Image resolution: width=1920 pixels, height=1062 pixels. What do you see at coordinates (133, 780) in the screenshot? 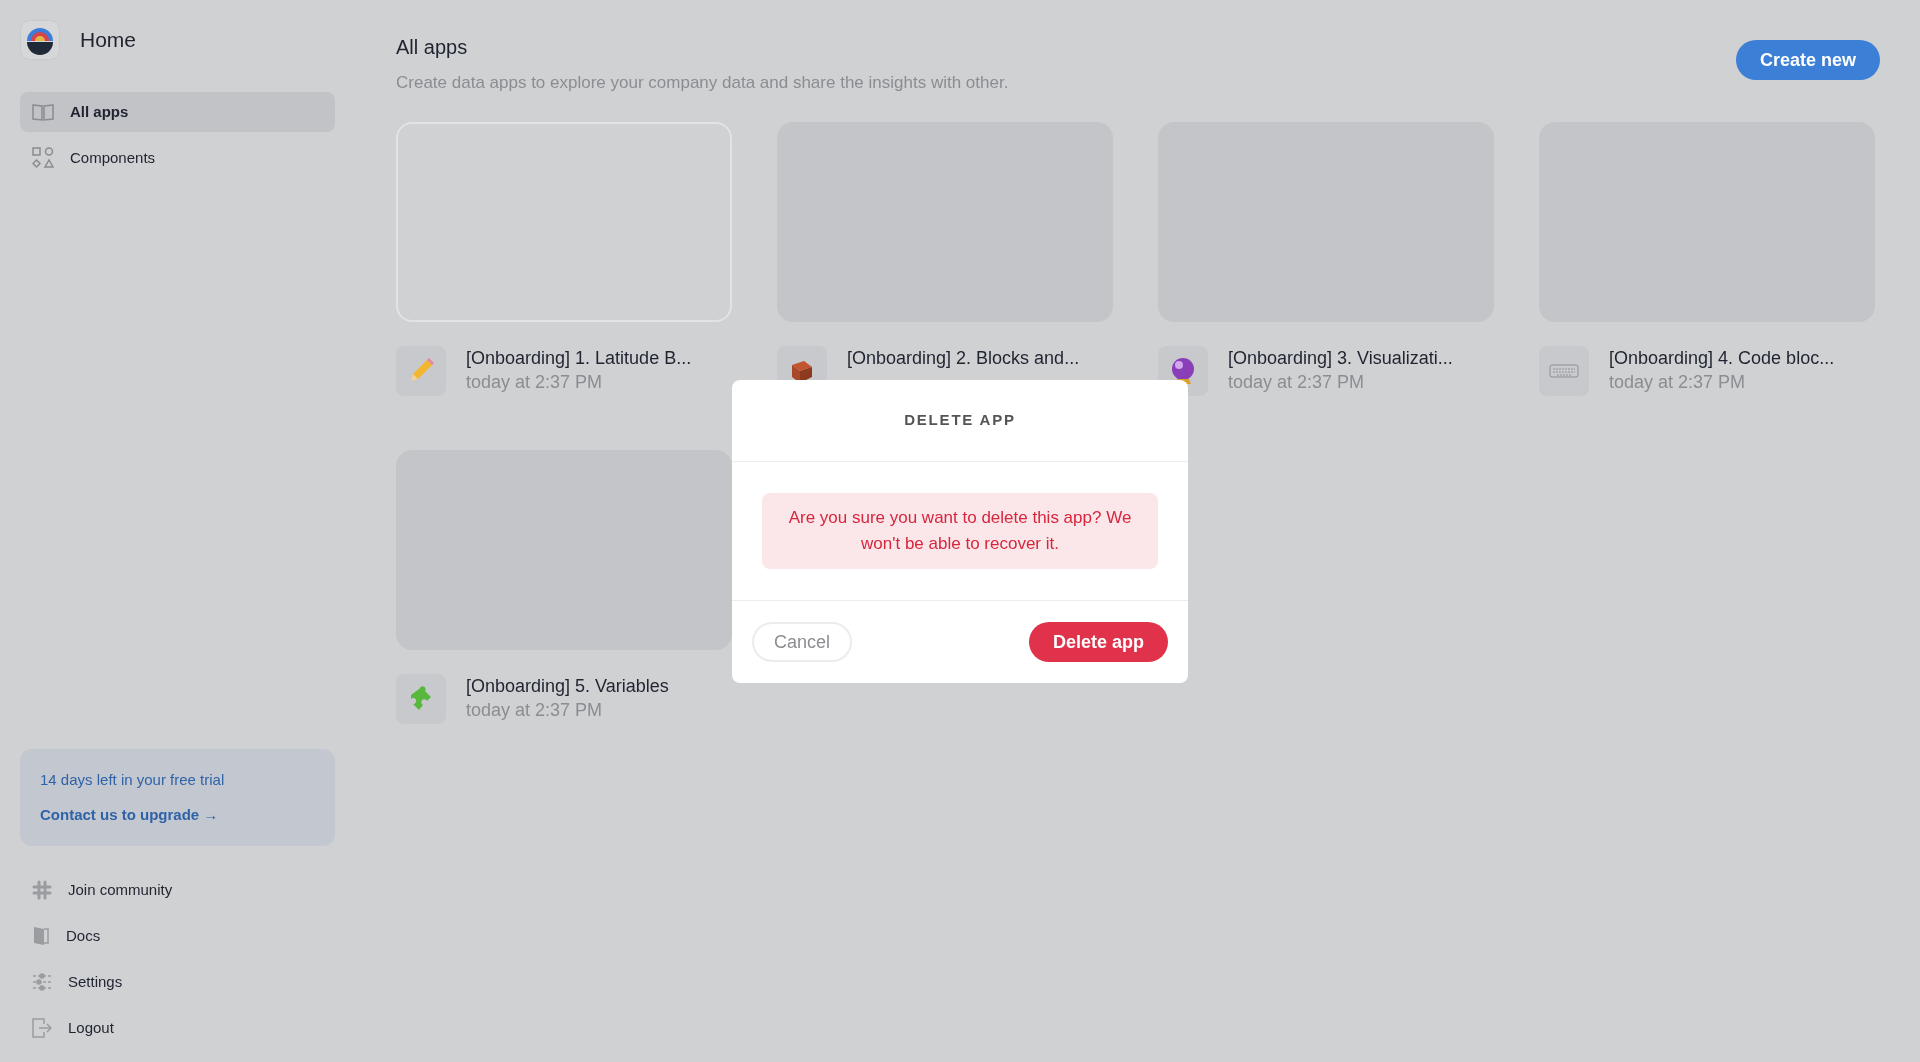
I see `trial-text: 14 days left in your free trial` at bounding box center [133, 780].